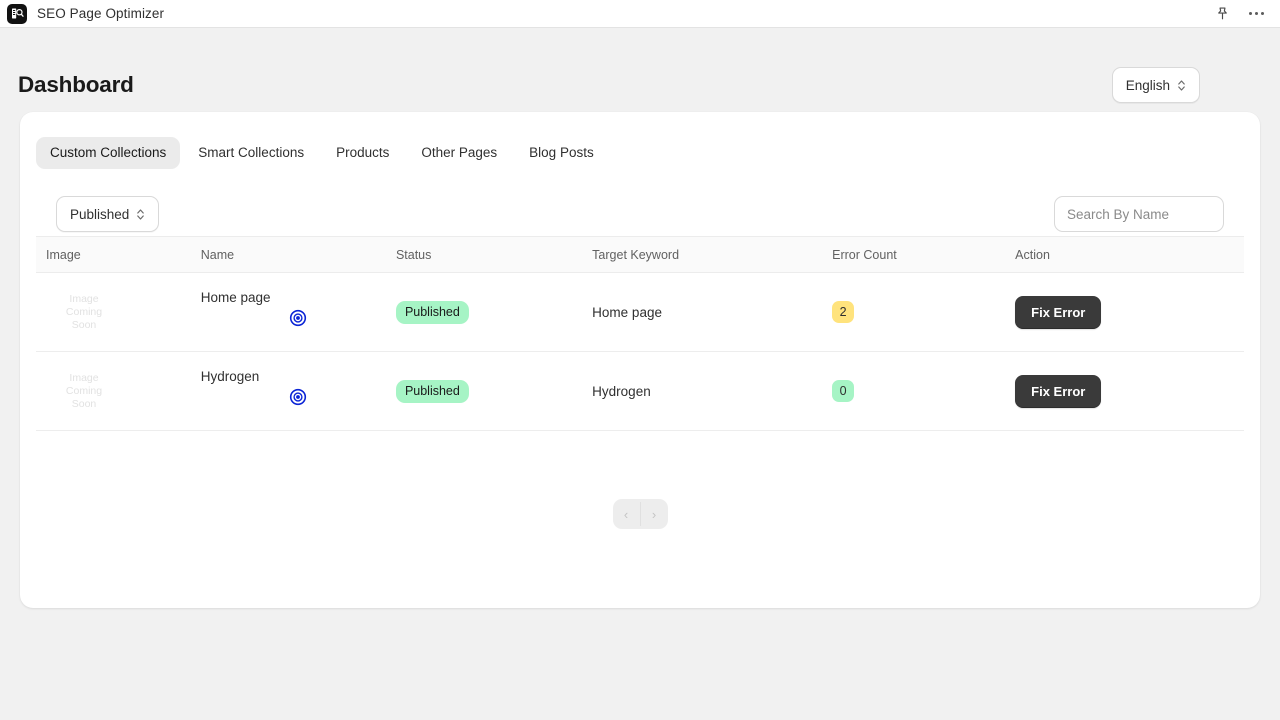 The image size is (1280, 720). What do you see at coordinates (1129, 254) in the screenshot?
I see `column-header-action: Action` at bounding box center [1129, 254].